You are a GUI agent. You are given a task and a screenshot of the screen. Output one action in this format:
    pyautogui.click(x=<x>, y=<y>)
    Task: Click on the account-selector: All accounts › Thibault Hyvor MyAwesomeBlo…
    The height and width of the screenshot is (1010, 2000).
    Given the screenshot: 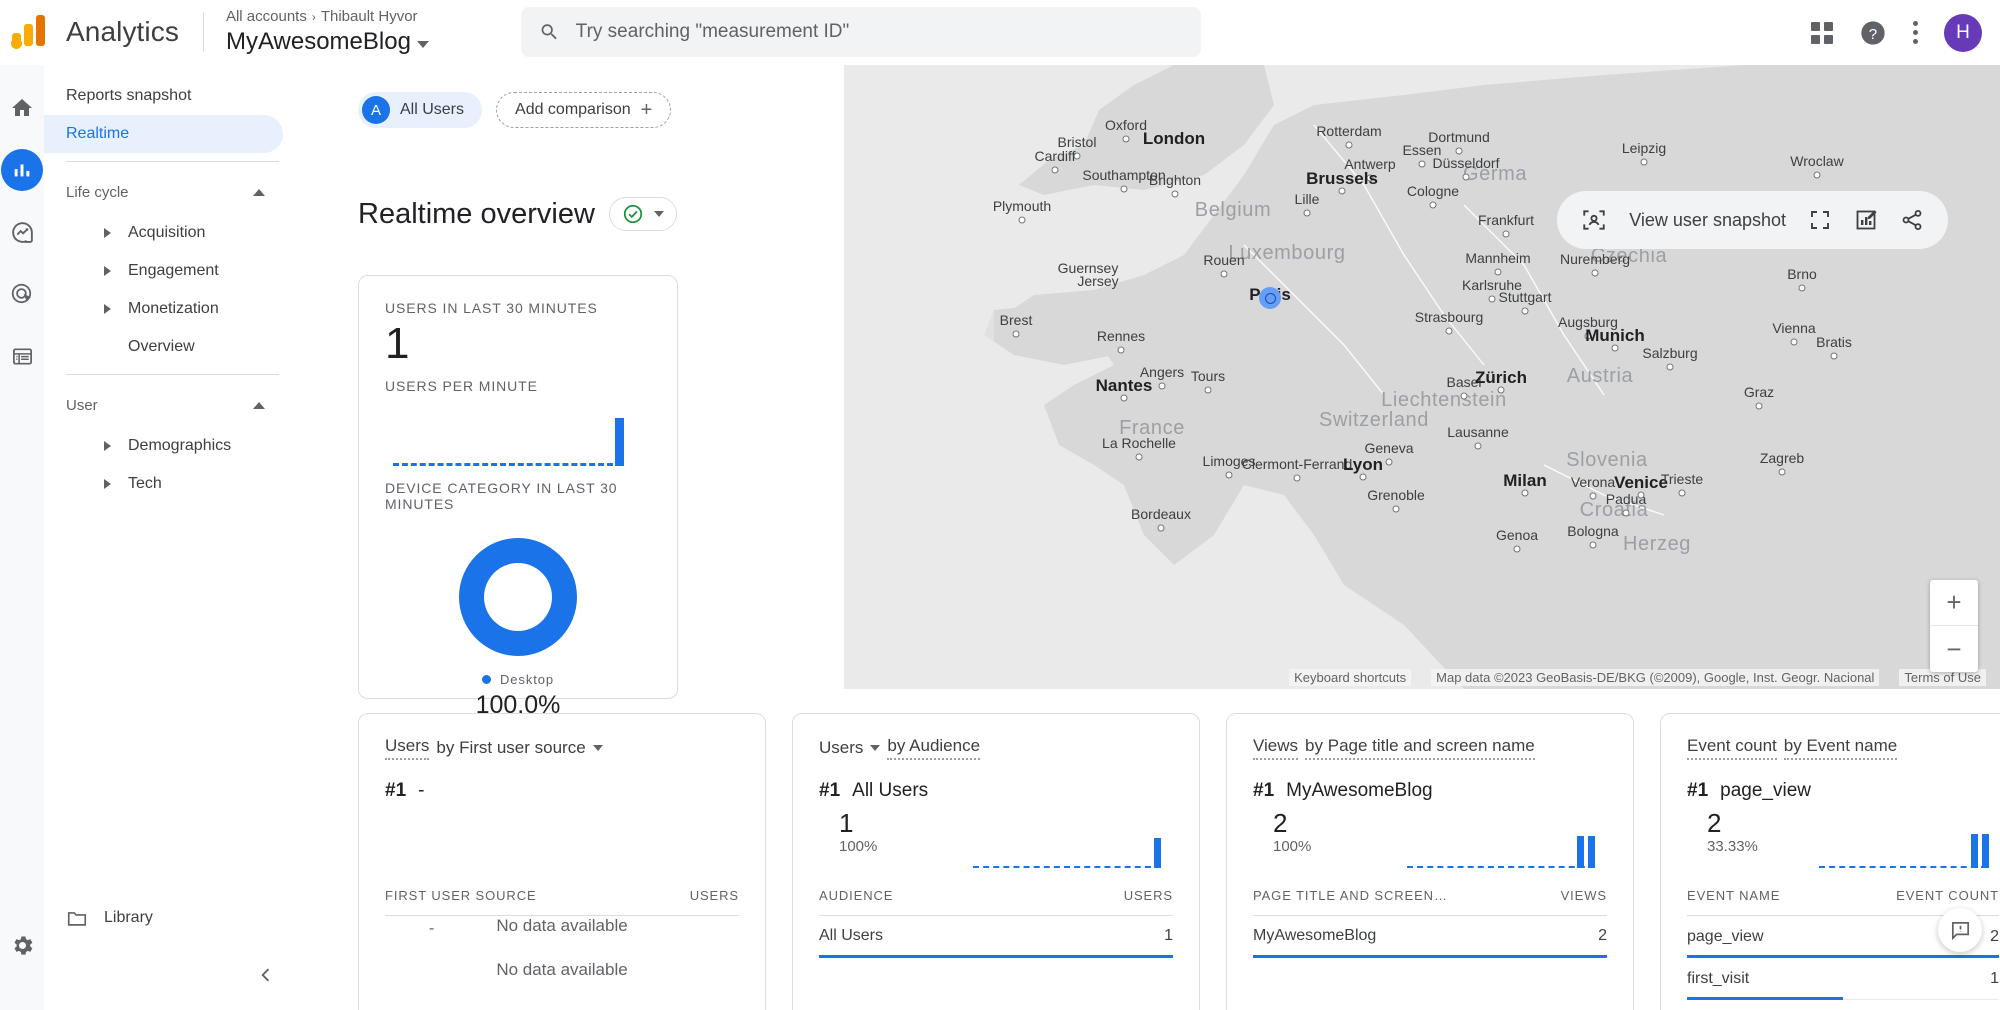 What is the action you would take?
    pyautogui.click(x=327, y=32)
    